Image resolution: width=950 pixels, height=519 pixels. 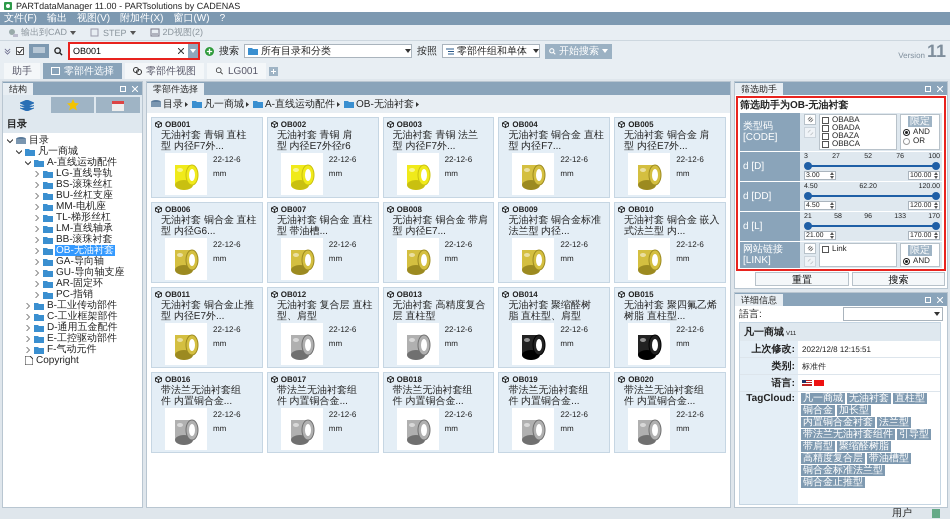 What do you see at coordinates (670, 412) in the screenshot?
I see `part-card: OB020 带法兰无油衬套组件 内置铜合金... 22-12-6 mm` at bounding box center [670, 412].